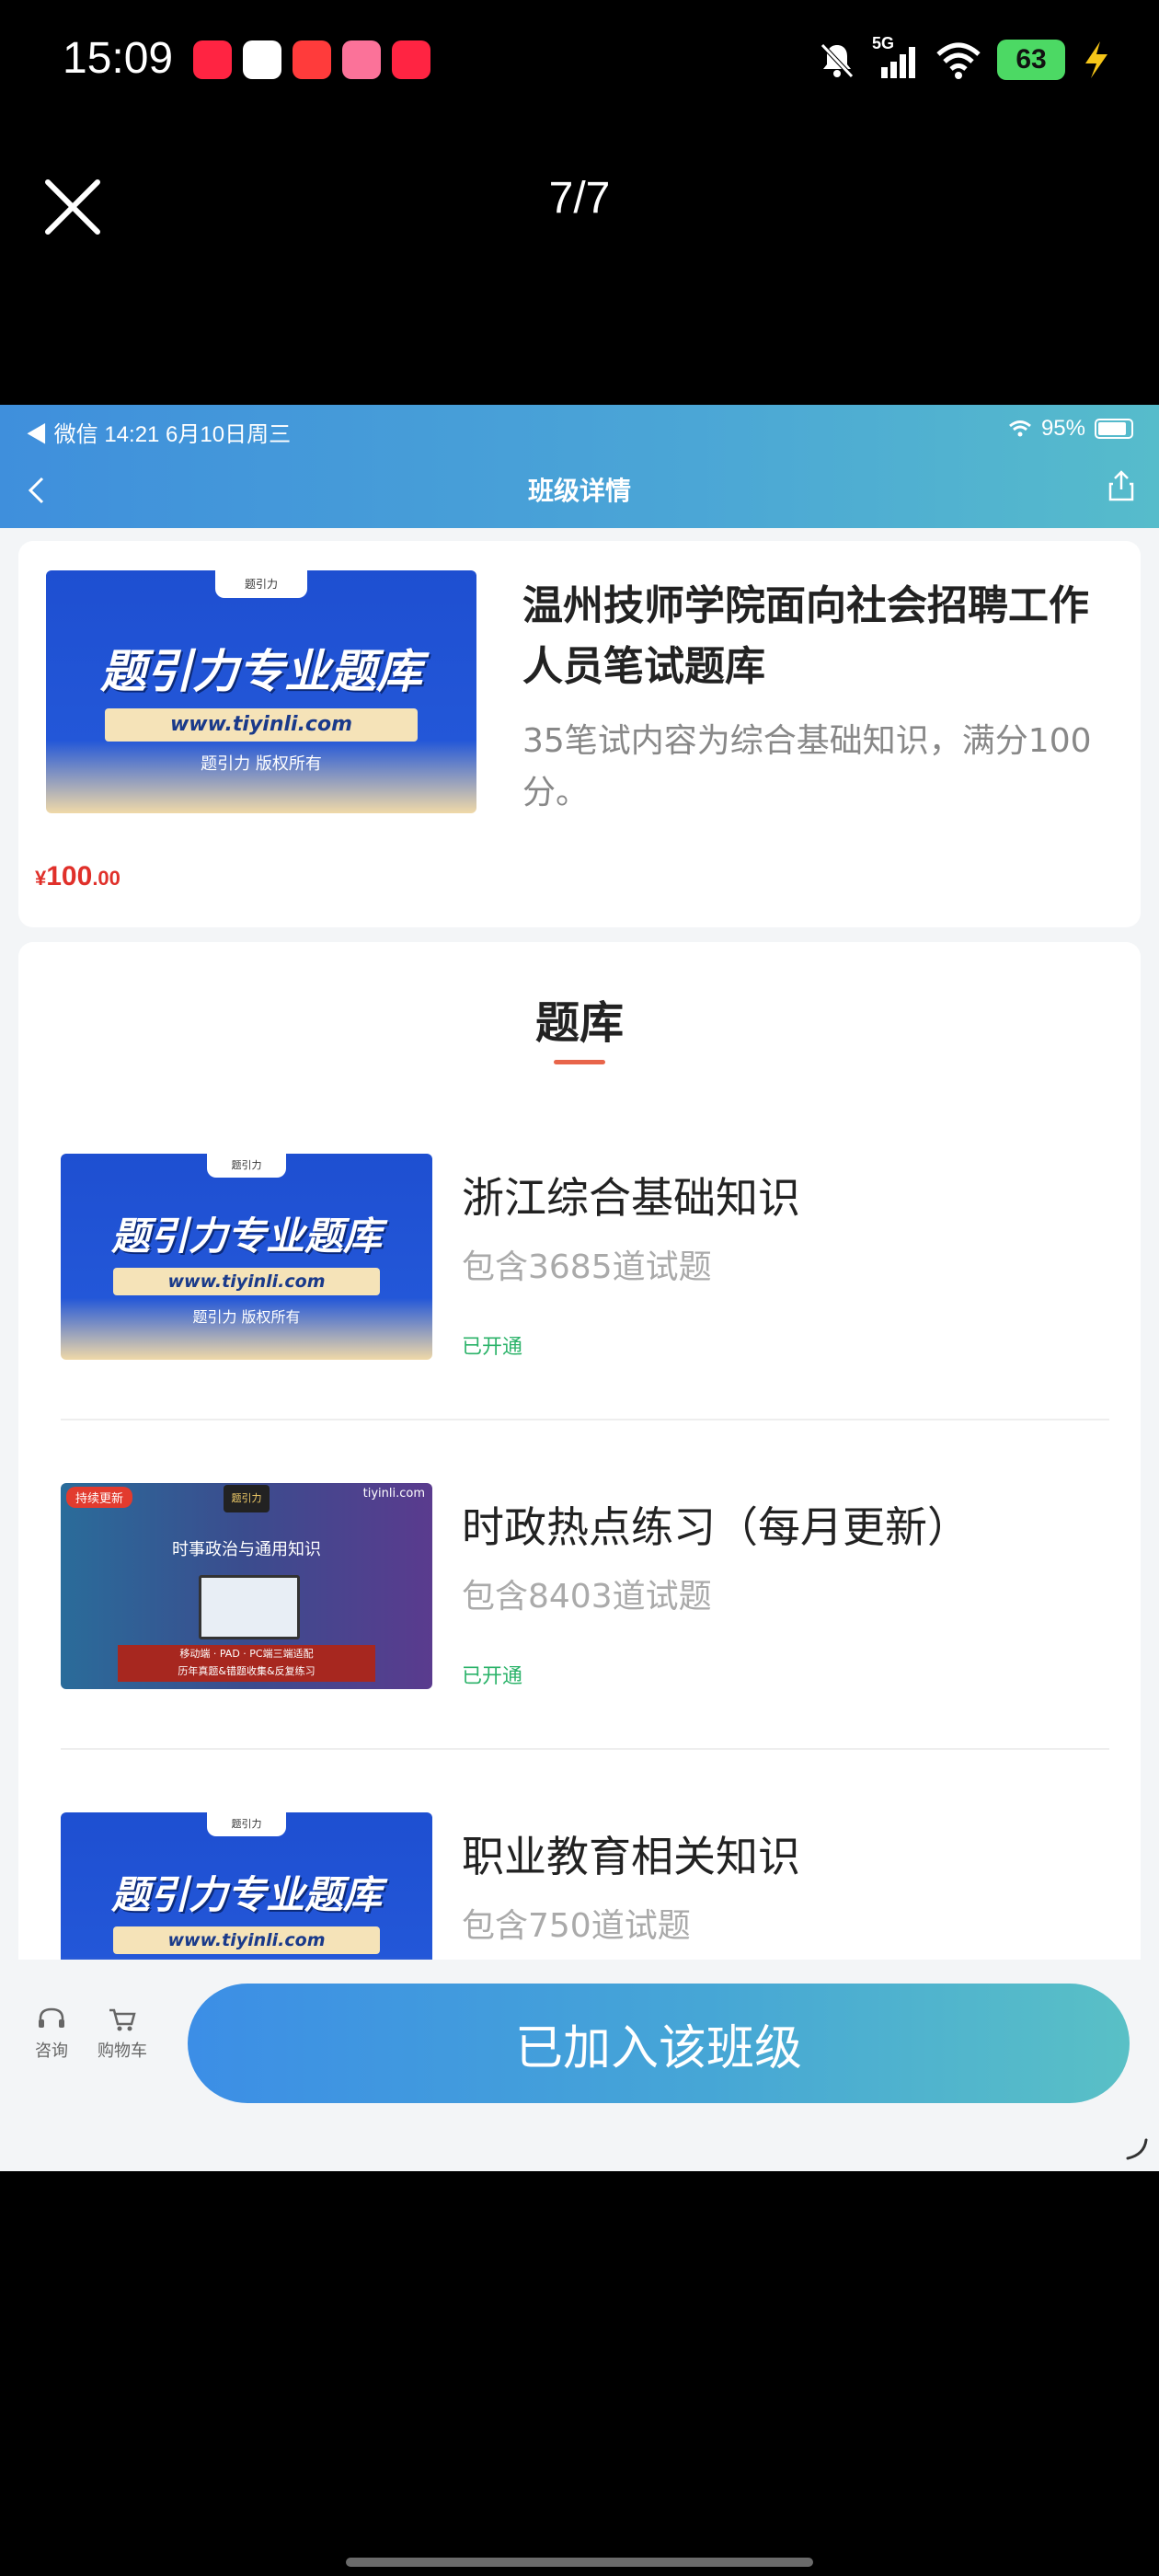 The width and height of the screenshot is (1159, 2576). I want to click on thumb-heading: 时事政治与通用知识, so click(246, 1549).